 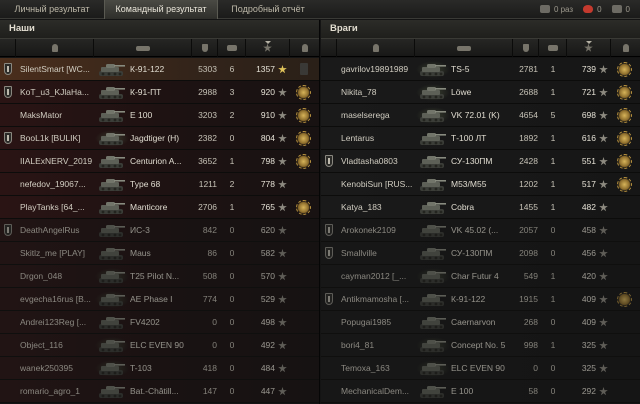 I want to click on table-row: Vladtasha0803 СУ-130ПМ 2428 1 551, so click(x=480, y=161).